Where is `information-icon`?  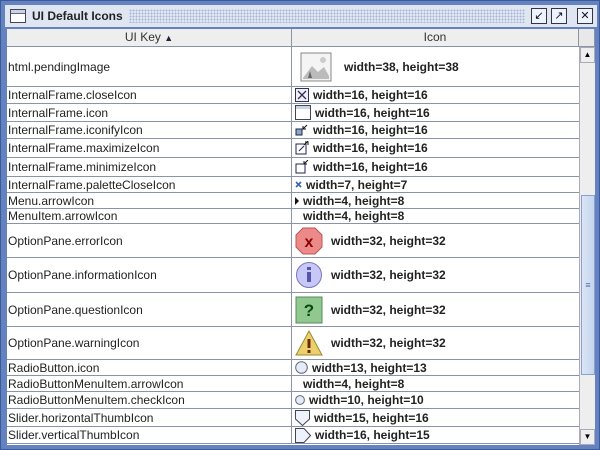 information-icon is located at coordinates (309, 275).